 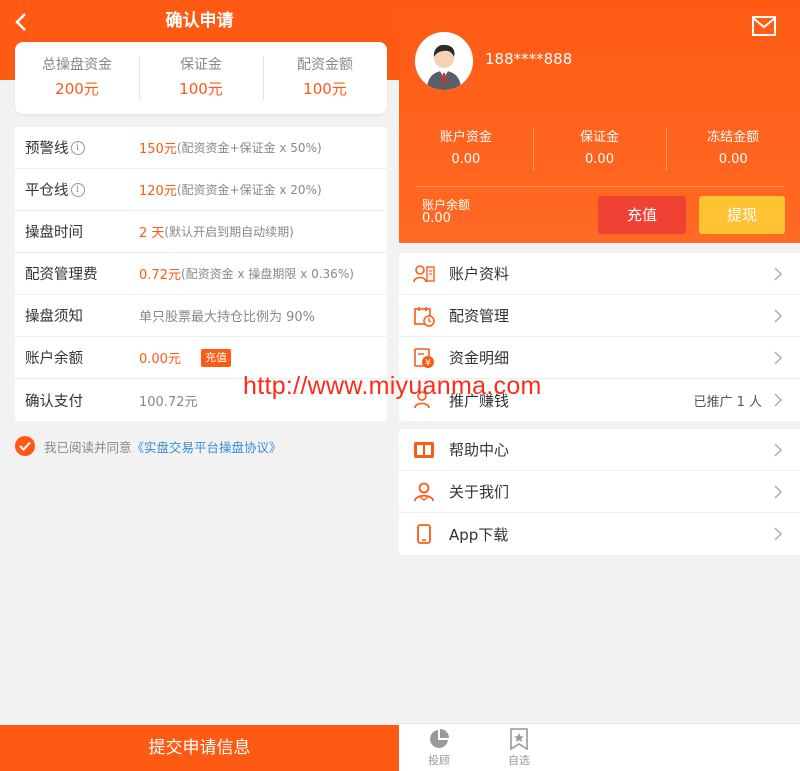 I want to click on nav-label: 自选, so click(x=519, y=760).